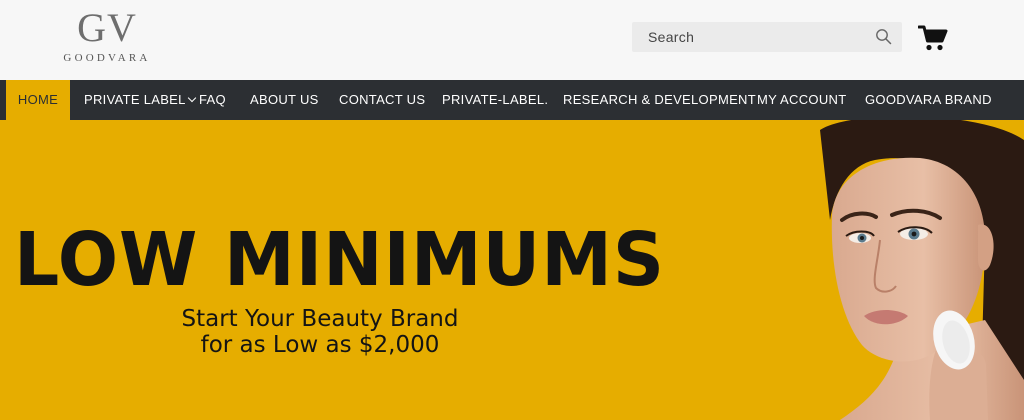 This screenshot has height=420, width=1024. Describe the element at coordinates (750, 37) in the screenshot. I see `search-input` at that location.